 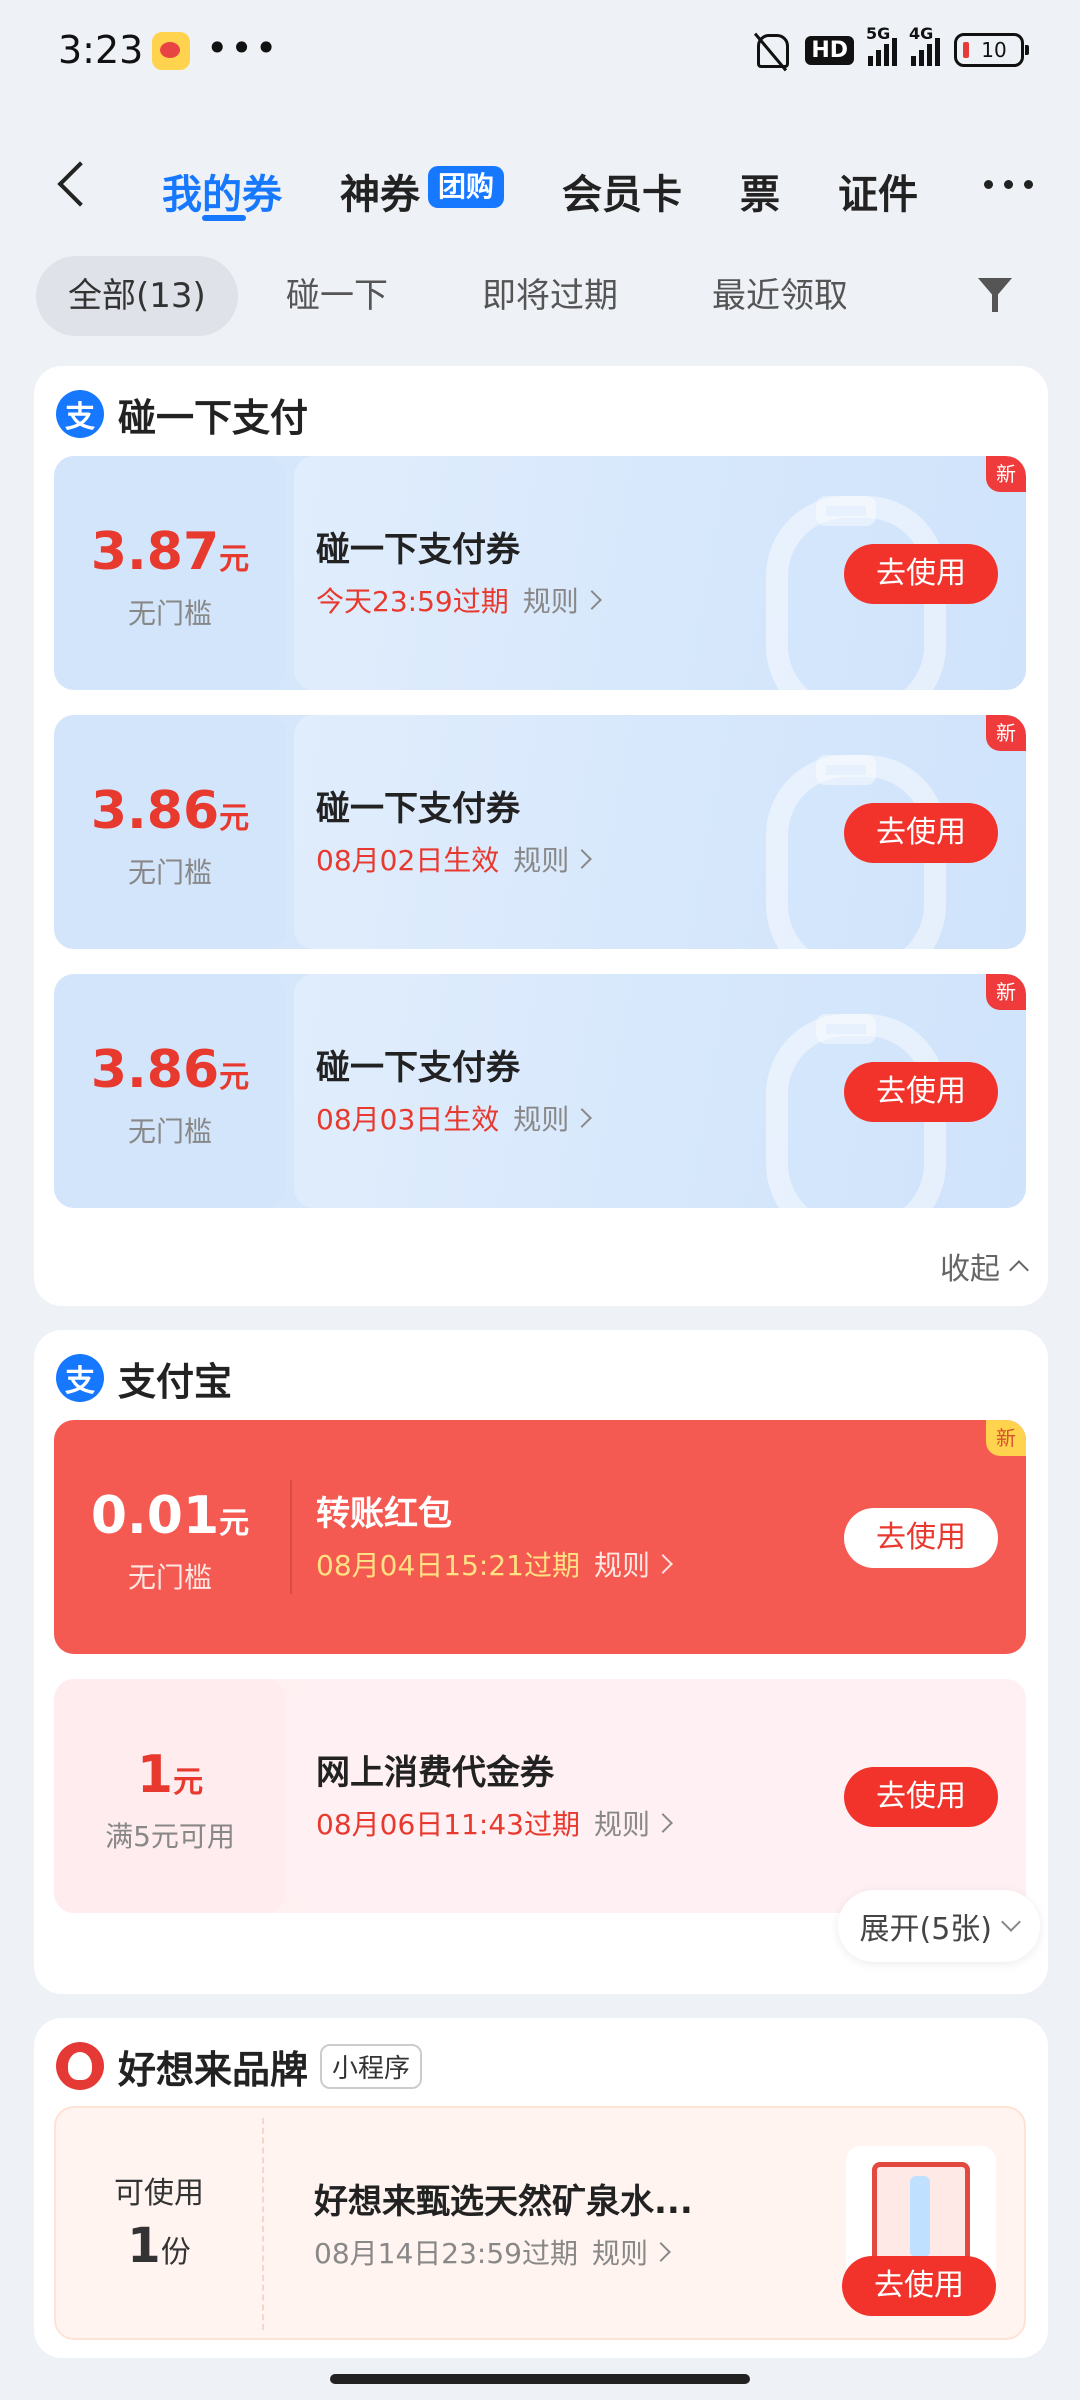 I want to click on section-title: 支付宝, so click(x=175, y=1381).